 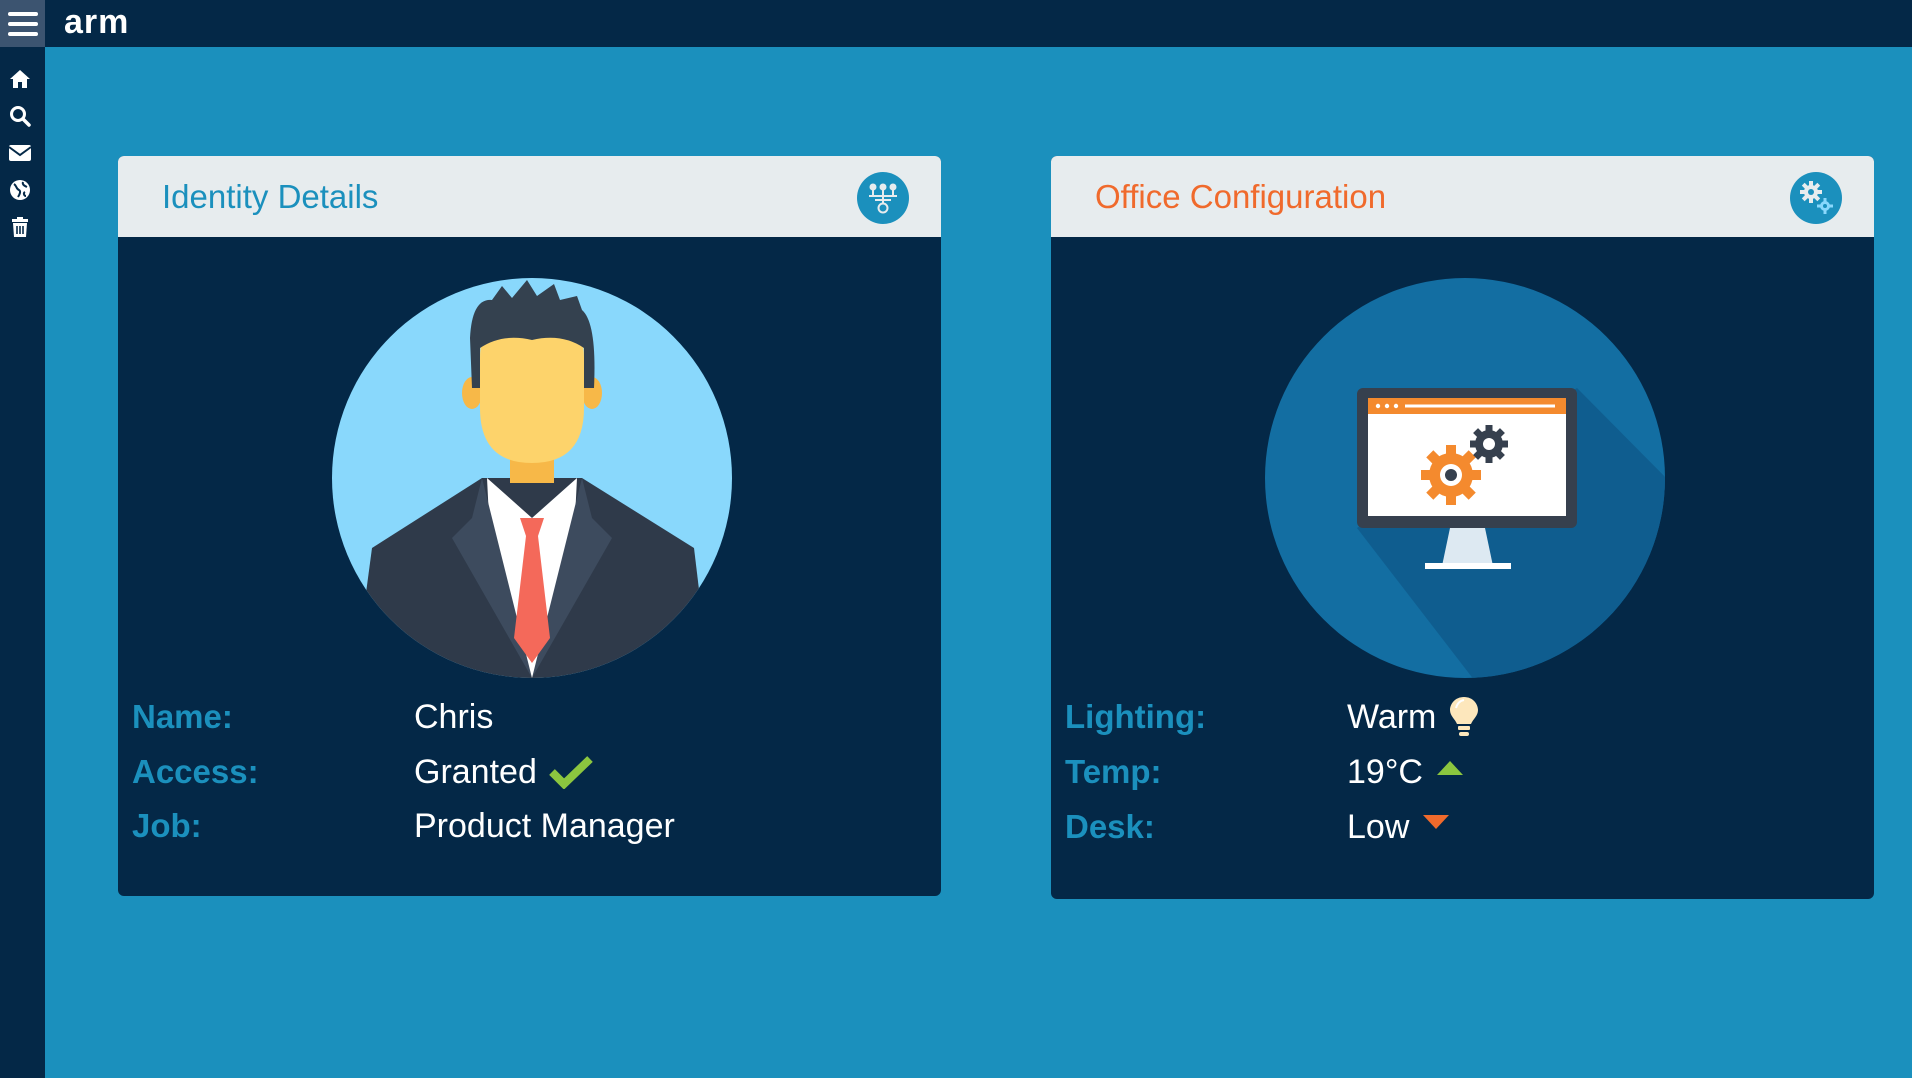 I want to click on app-logo: arm, so click(x=97, y=22).